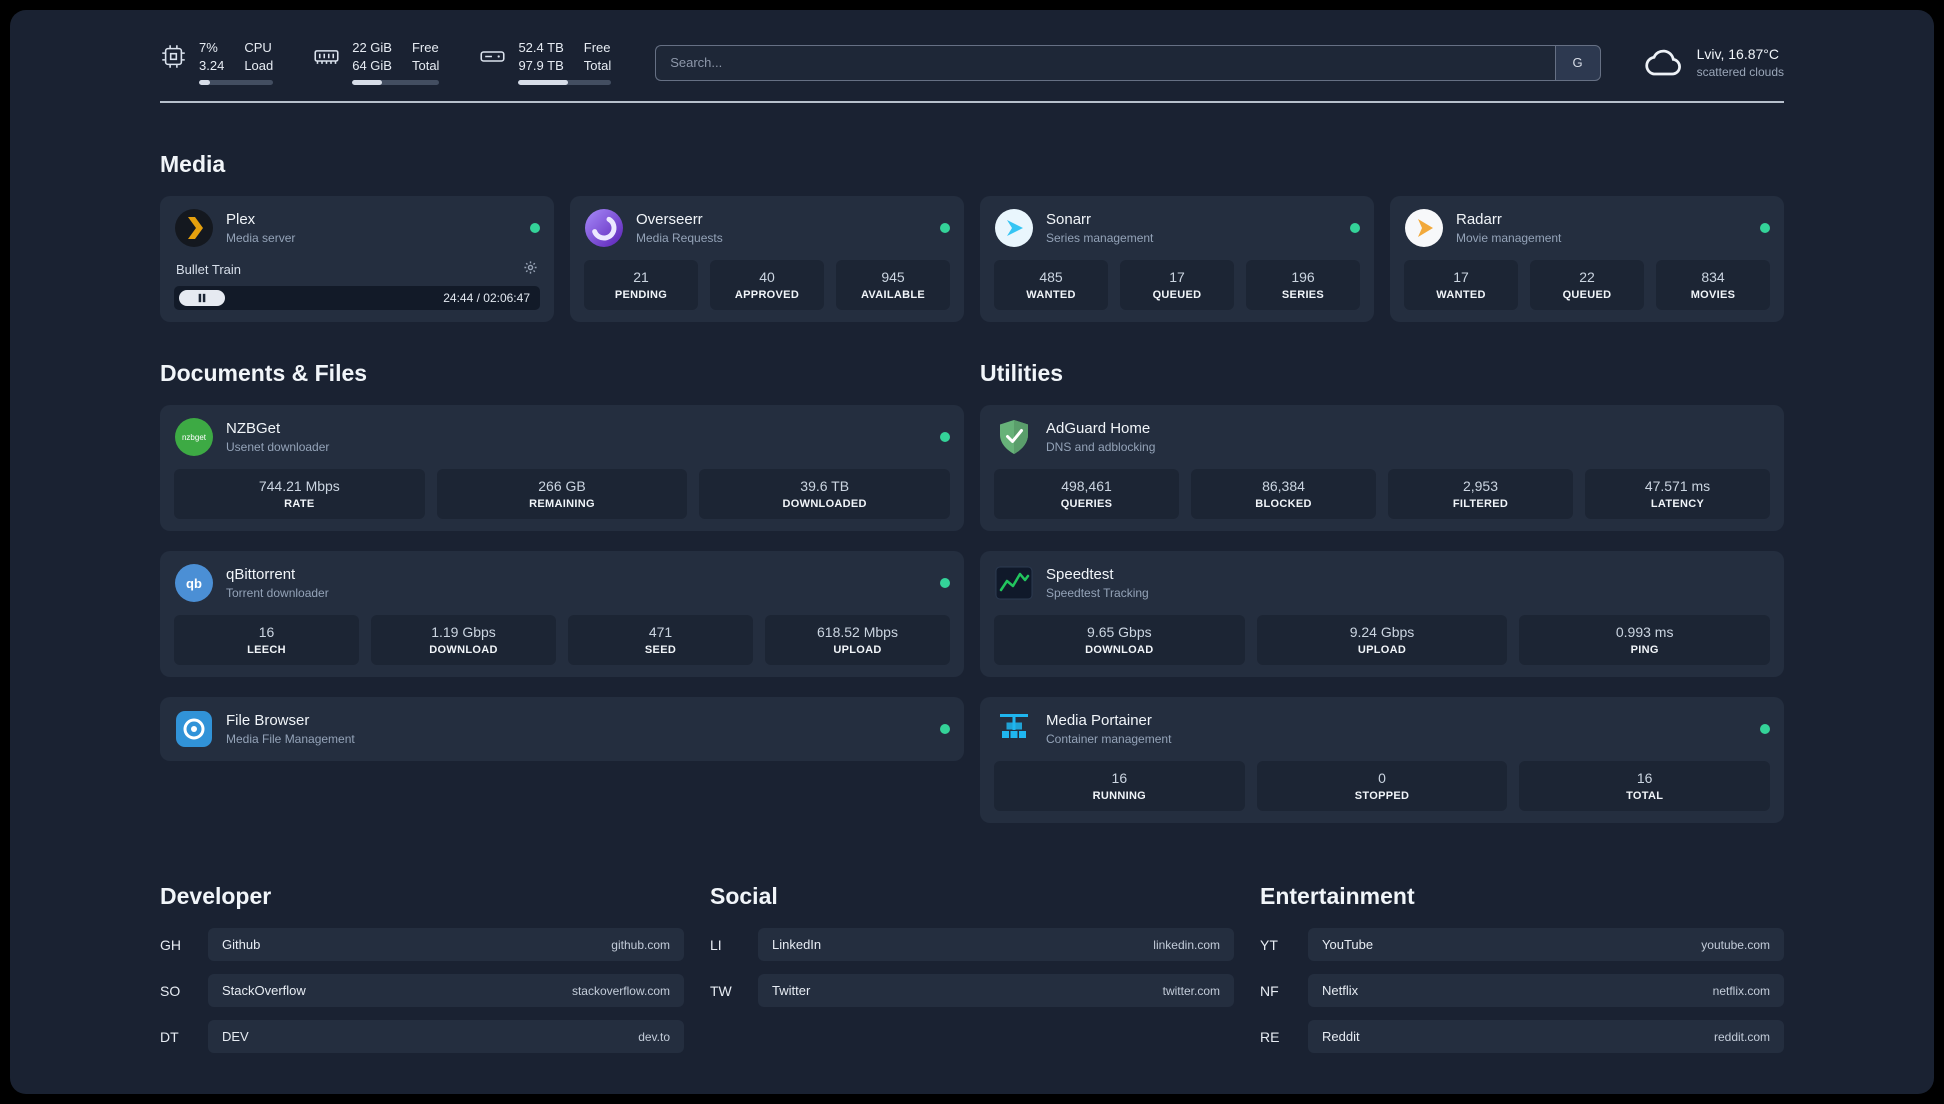  What do you see at coordinates (996, 990) in the screenshot?
I see `bookmark-link-twitter: Twitter twitter.com` at bounding box center [996, 990].